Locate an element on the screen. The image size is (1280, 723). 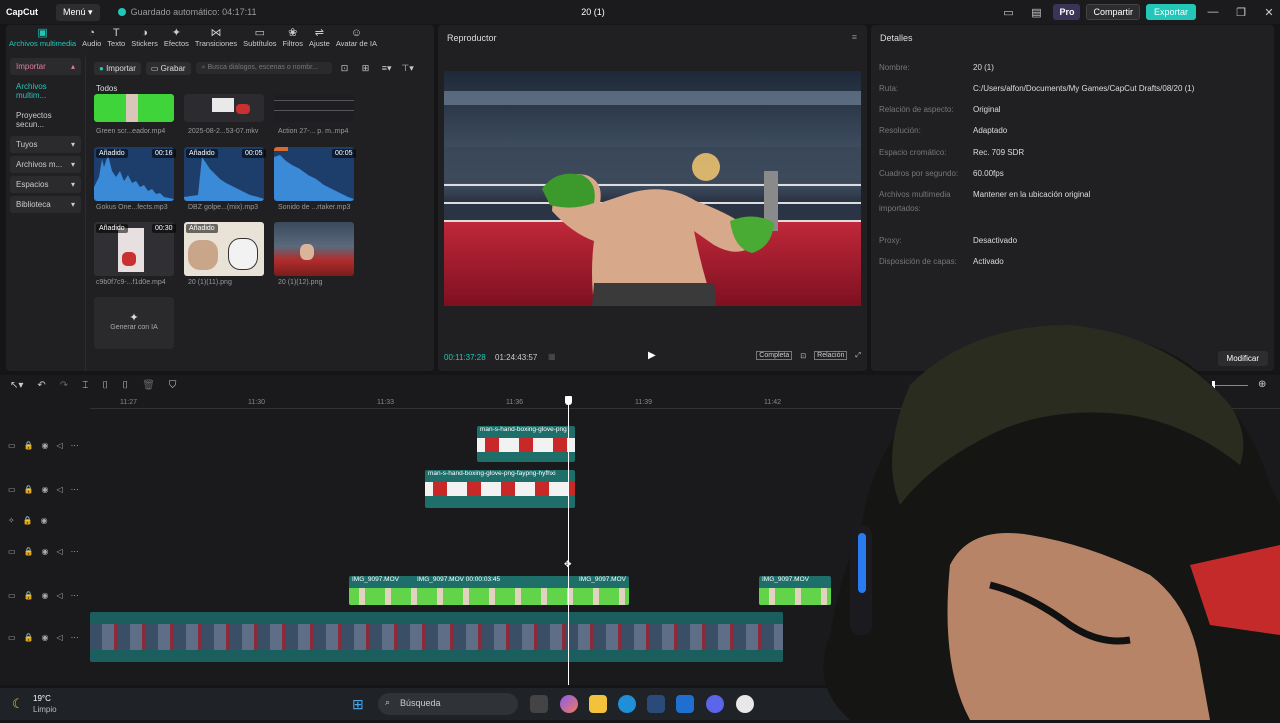
video-preview is located at coordinates (652, 188).